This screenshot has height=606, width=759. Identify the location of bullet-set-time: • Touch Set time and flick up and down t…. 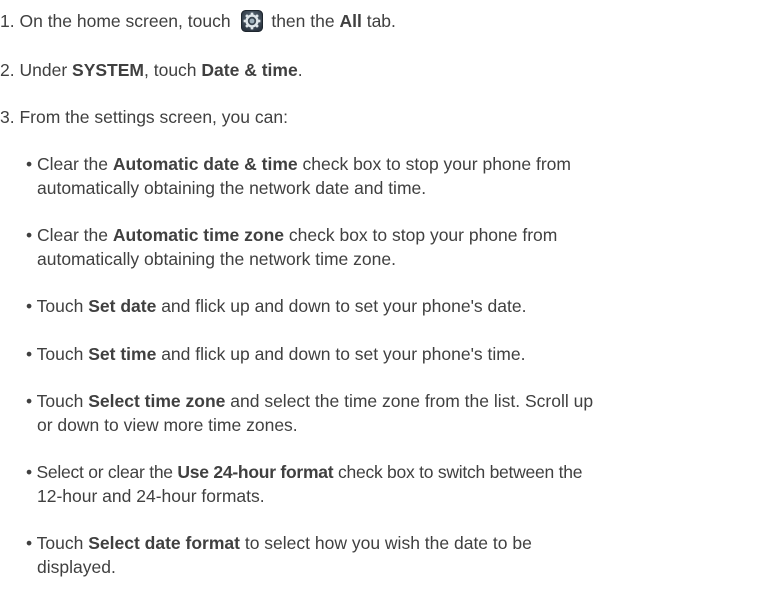
(275, 354).